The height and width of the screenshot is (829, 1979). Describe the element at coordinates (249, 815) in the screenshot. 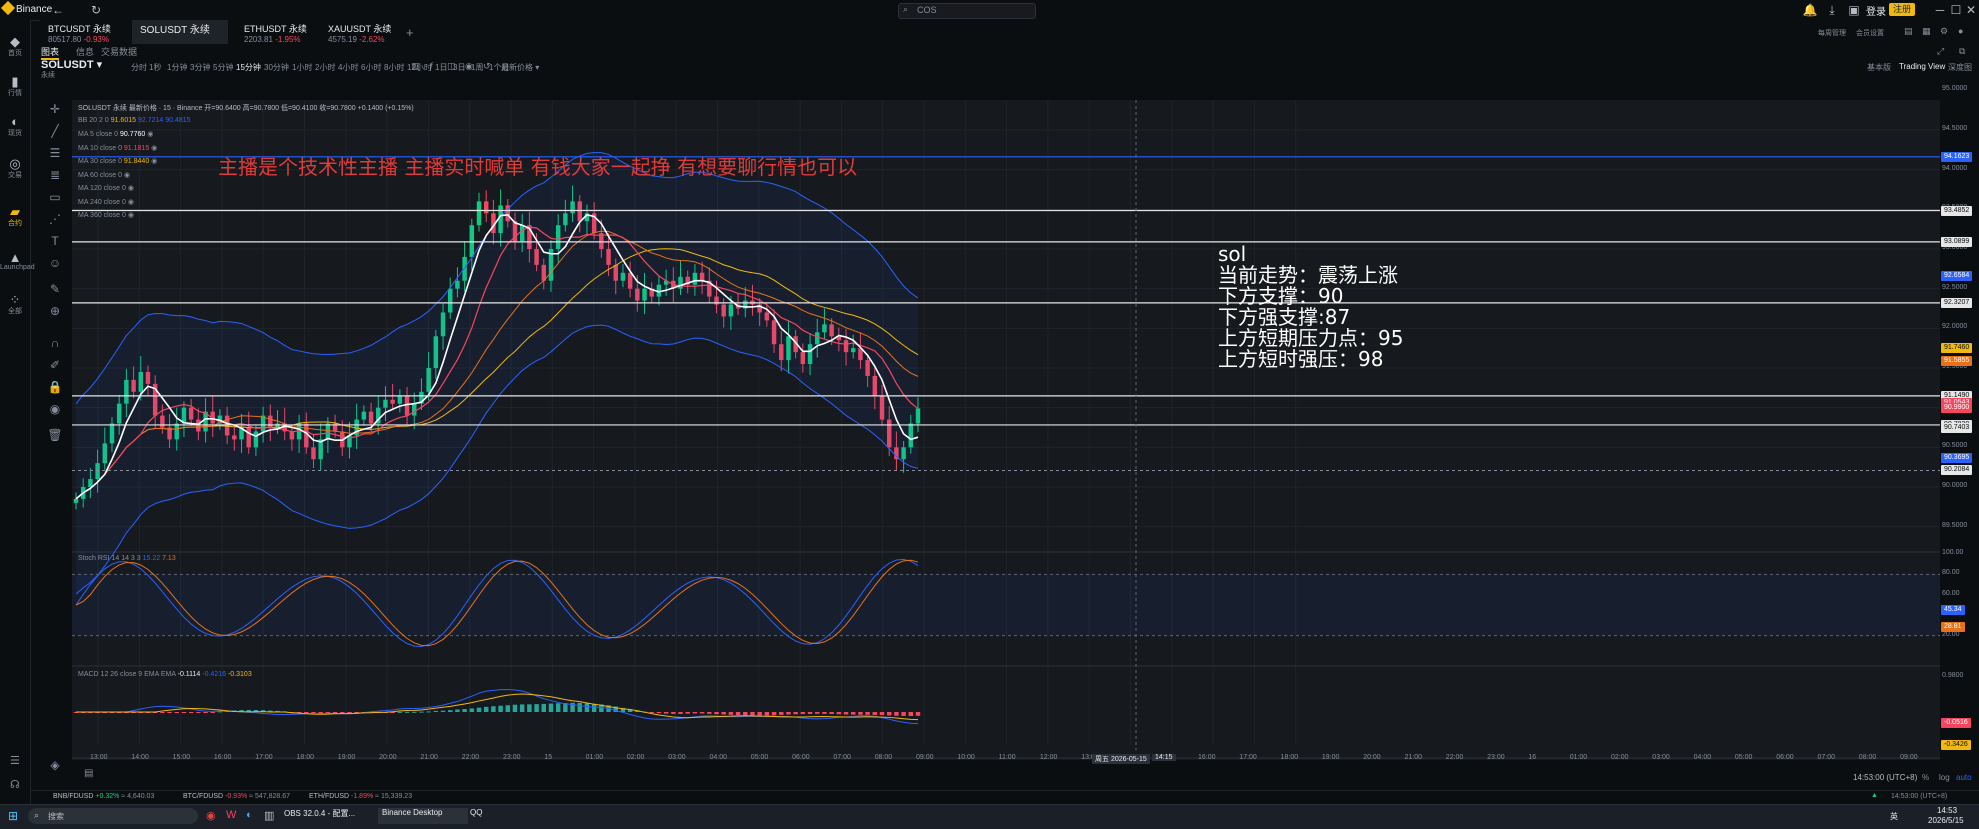

I see `edge-icon: ◐` at that location.